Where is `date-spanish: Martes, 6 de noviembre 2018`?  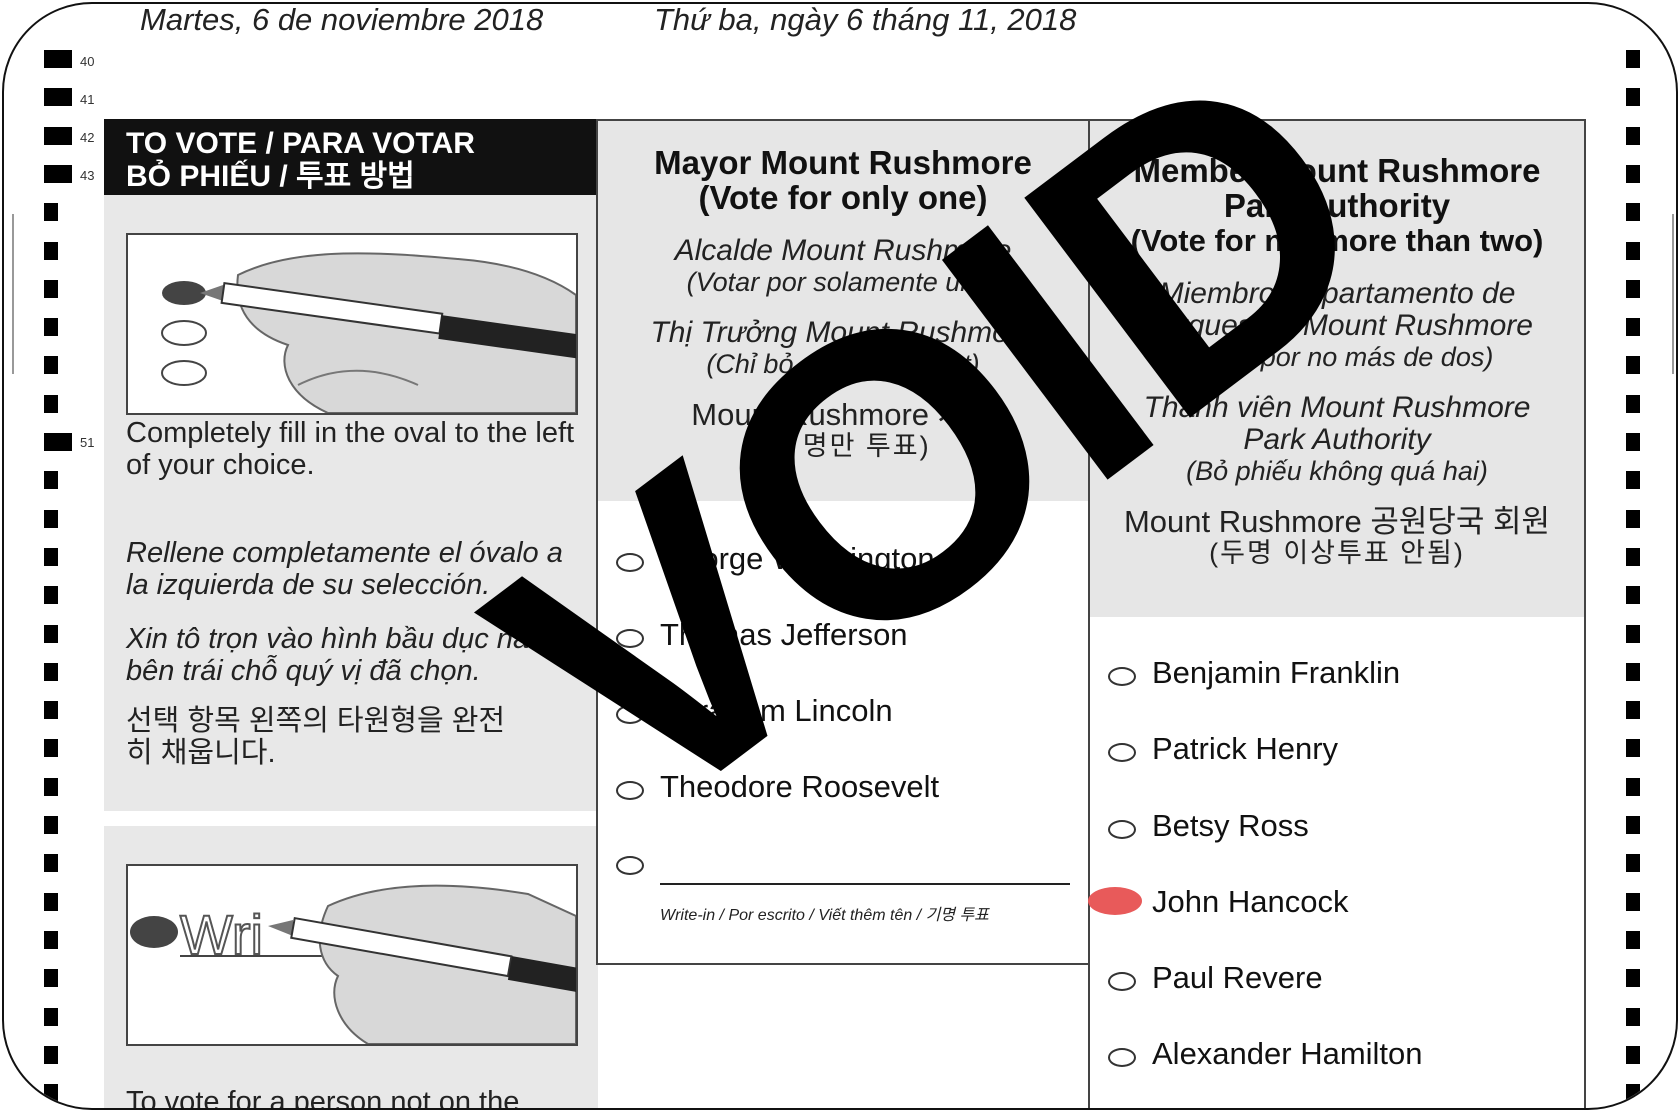
date-spanish: Martes, 6 de noviembre 2018 is located at coordinates (342, 19).